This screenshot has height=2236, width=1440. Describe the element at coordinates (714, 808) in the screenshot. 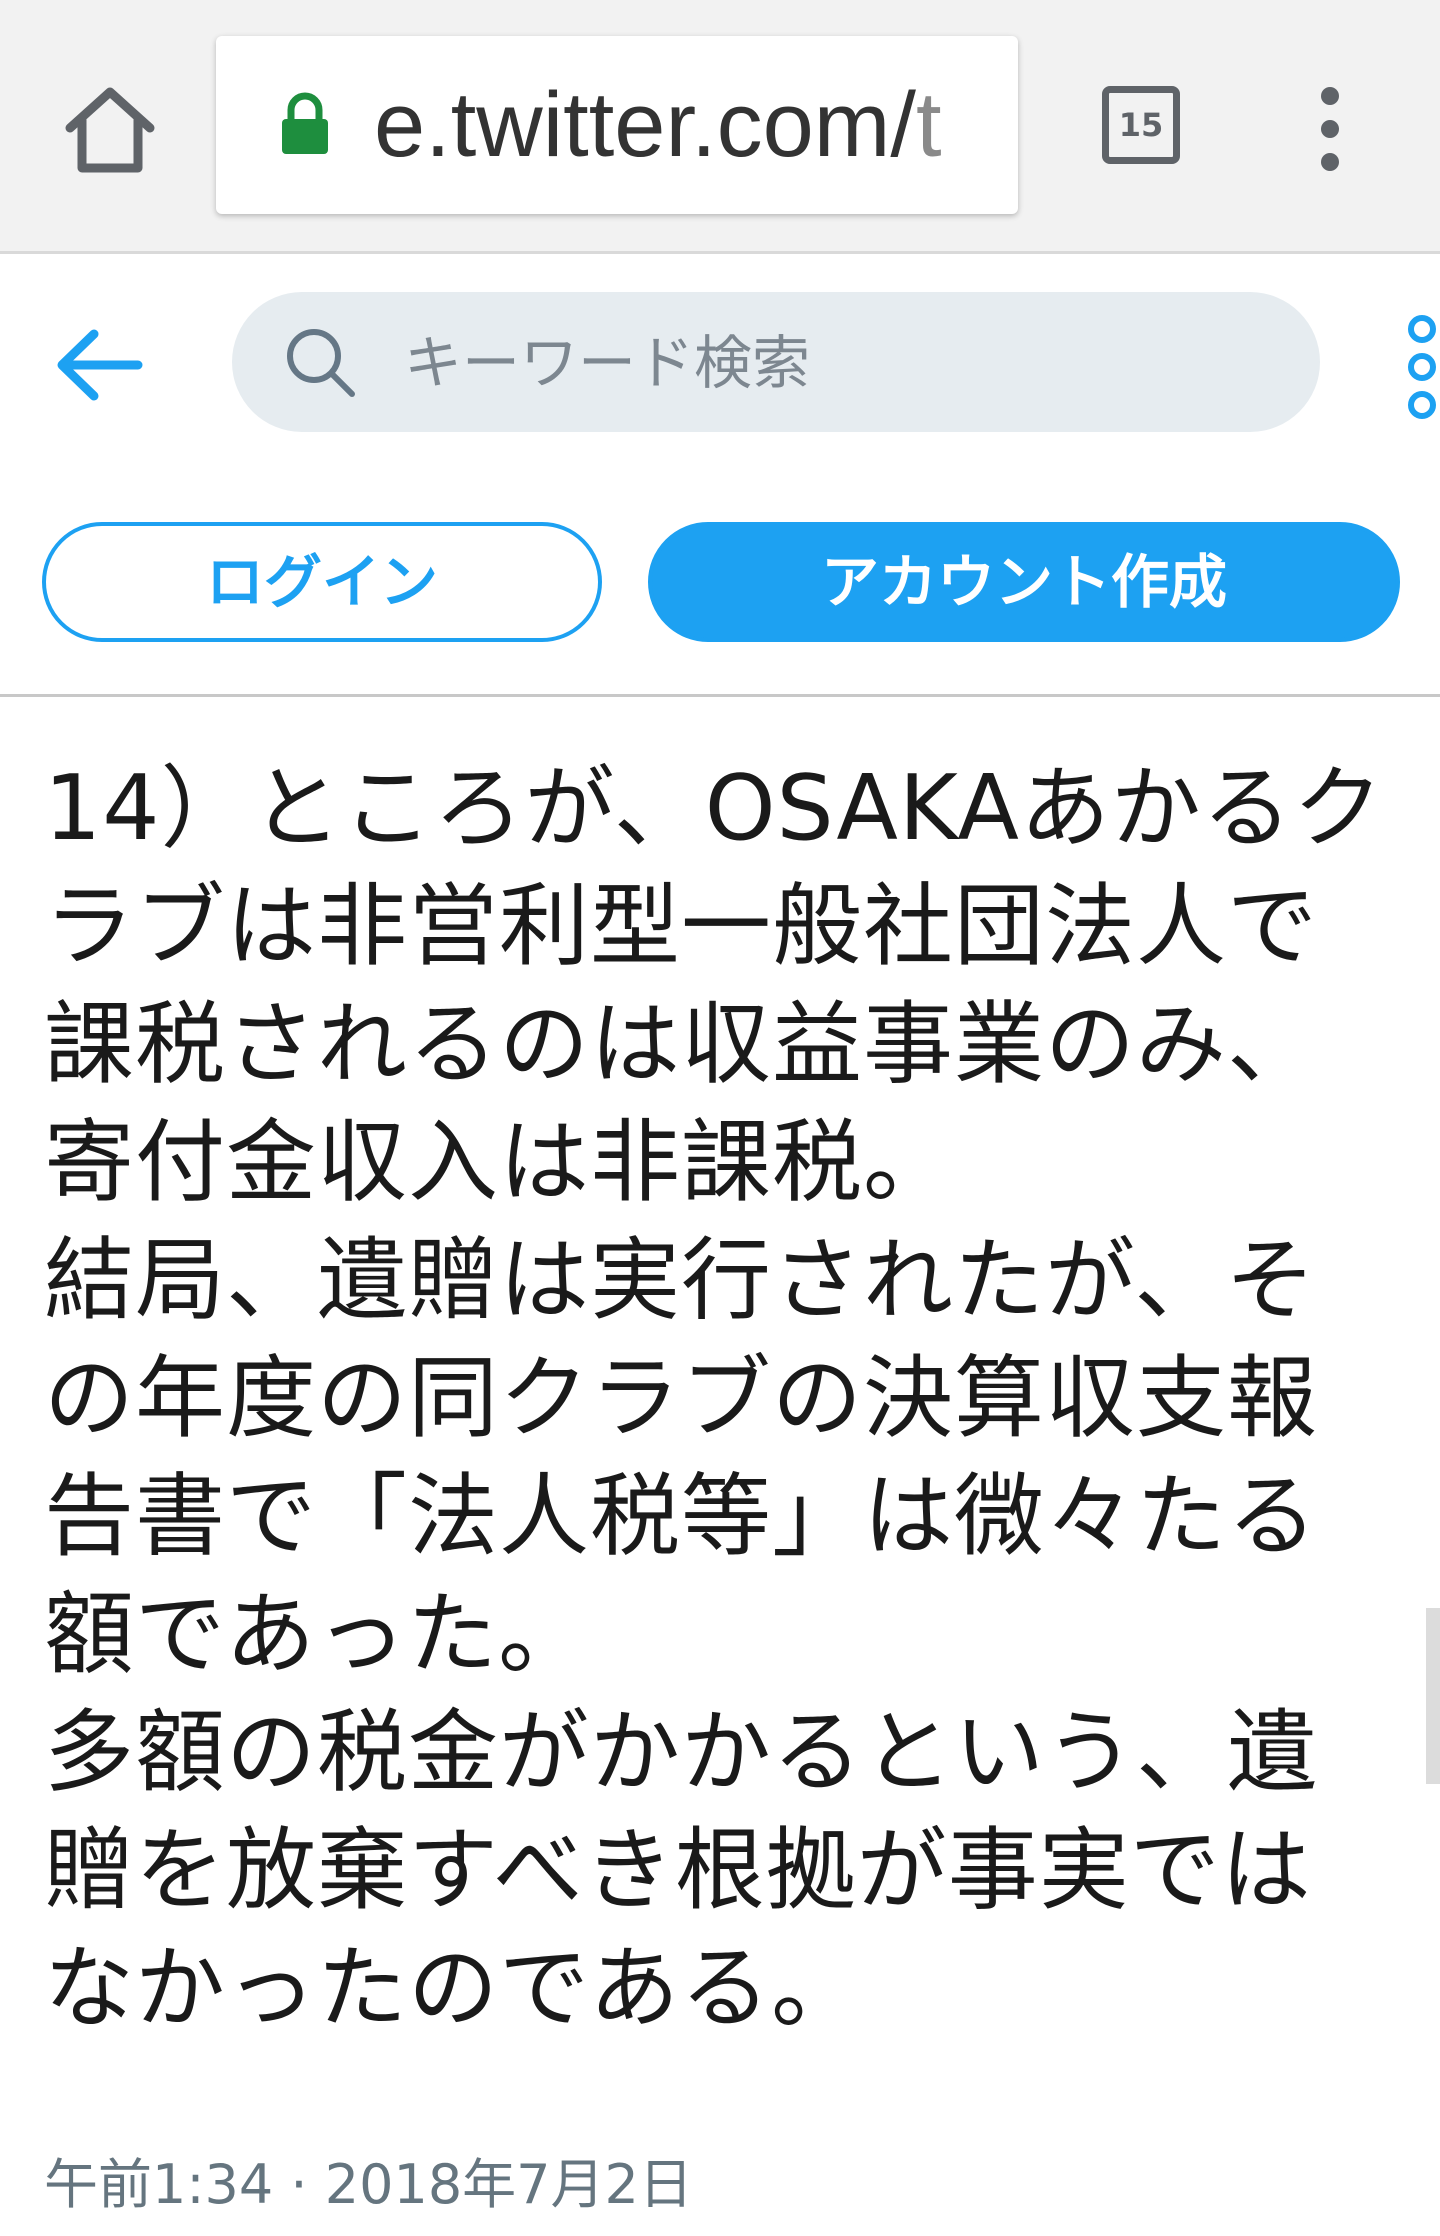

I see `tweet-line: 14）ところが、OSAKAあかるク` at that location.